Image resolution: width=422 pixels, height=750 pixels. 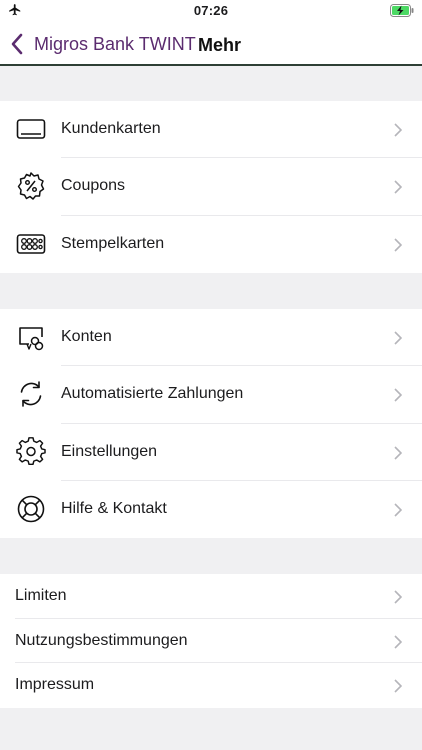 I want to click on row-nutzungsbestimmungen: Nutzungsbestimmungen, so click(x=211, y=641).